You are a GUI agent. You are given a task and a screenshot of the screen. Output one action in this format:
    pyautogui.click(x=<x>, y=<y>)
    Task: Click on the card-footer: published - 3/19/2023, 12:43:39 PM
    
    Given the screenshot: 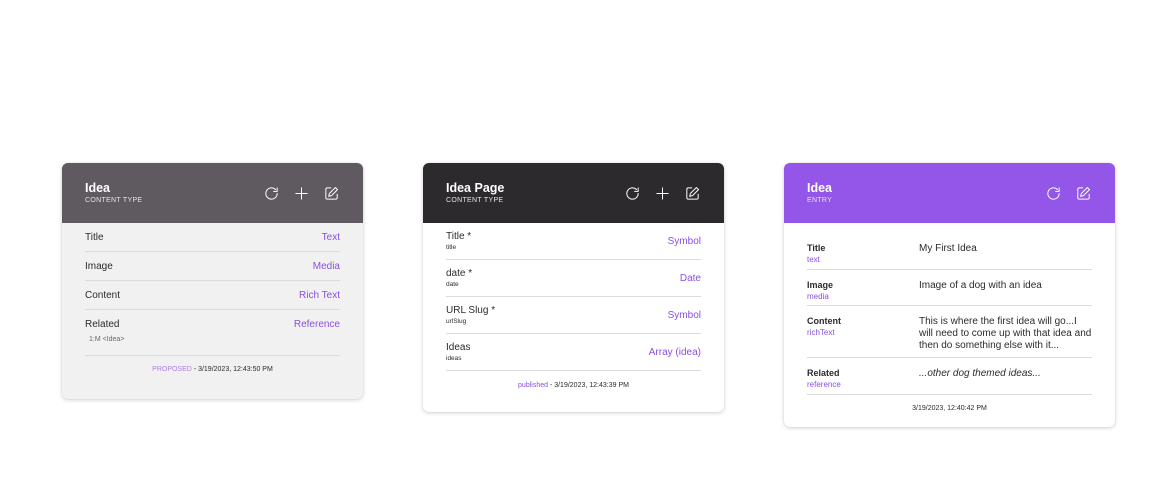 What is the action you would take?
    pyautogui.click(x=573, y=385)
    